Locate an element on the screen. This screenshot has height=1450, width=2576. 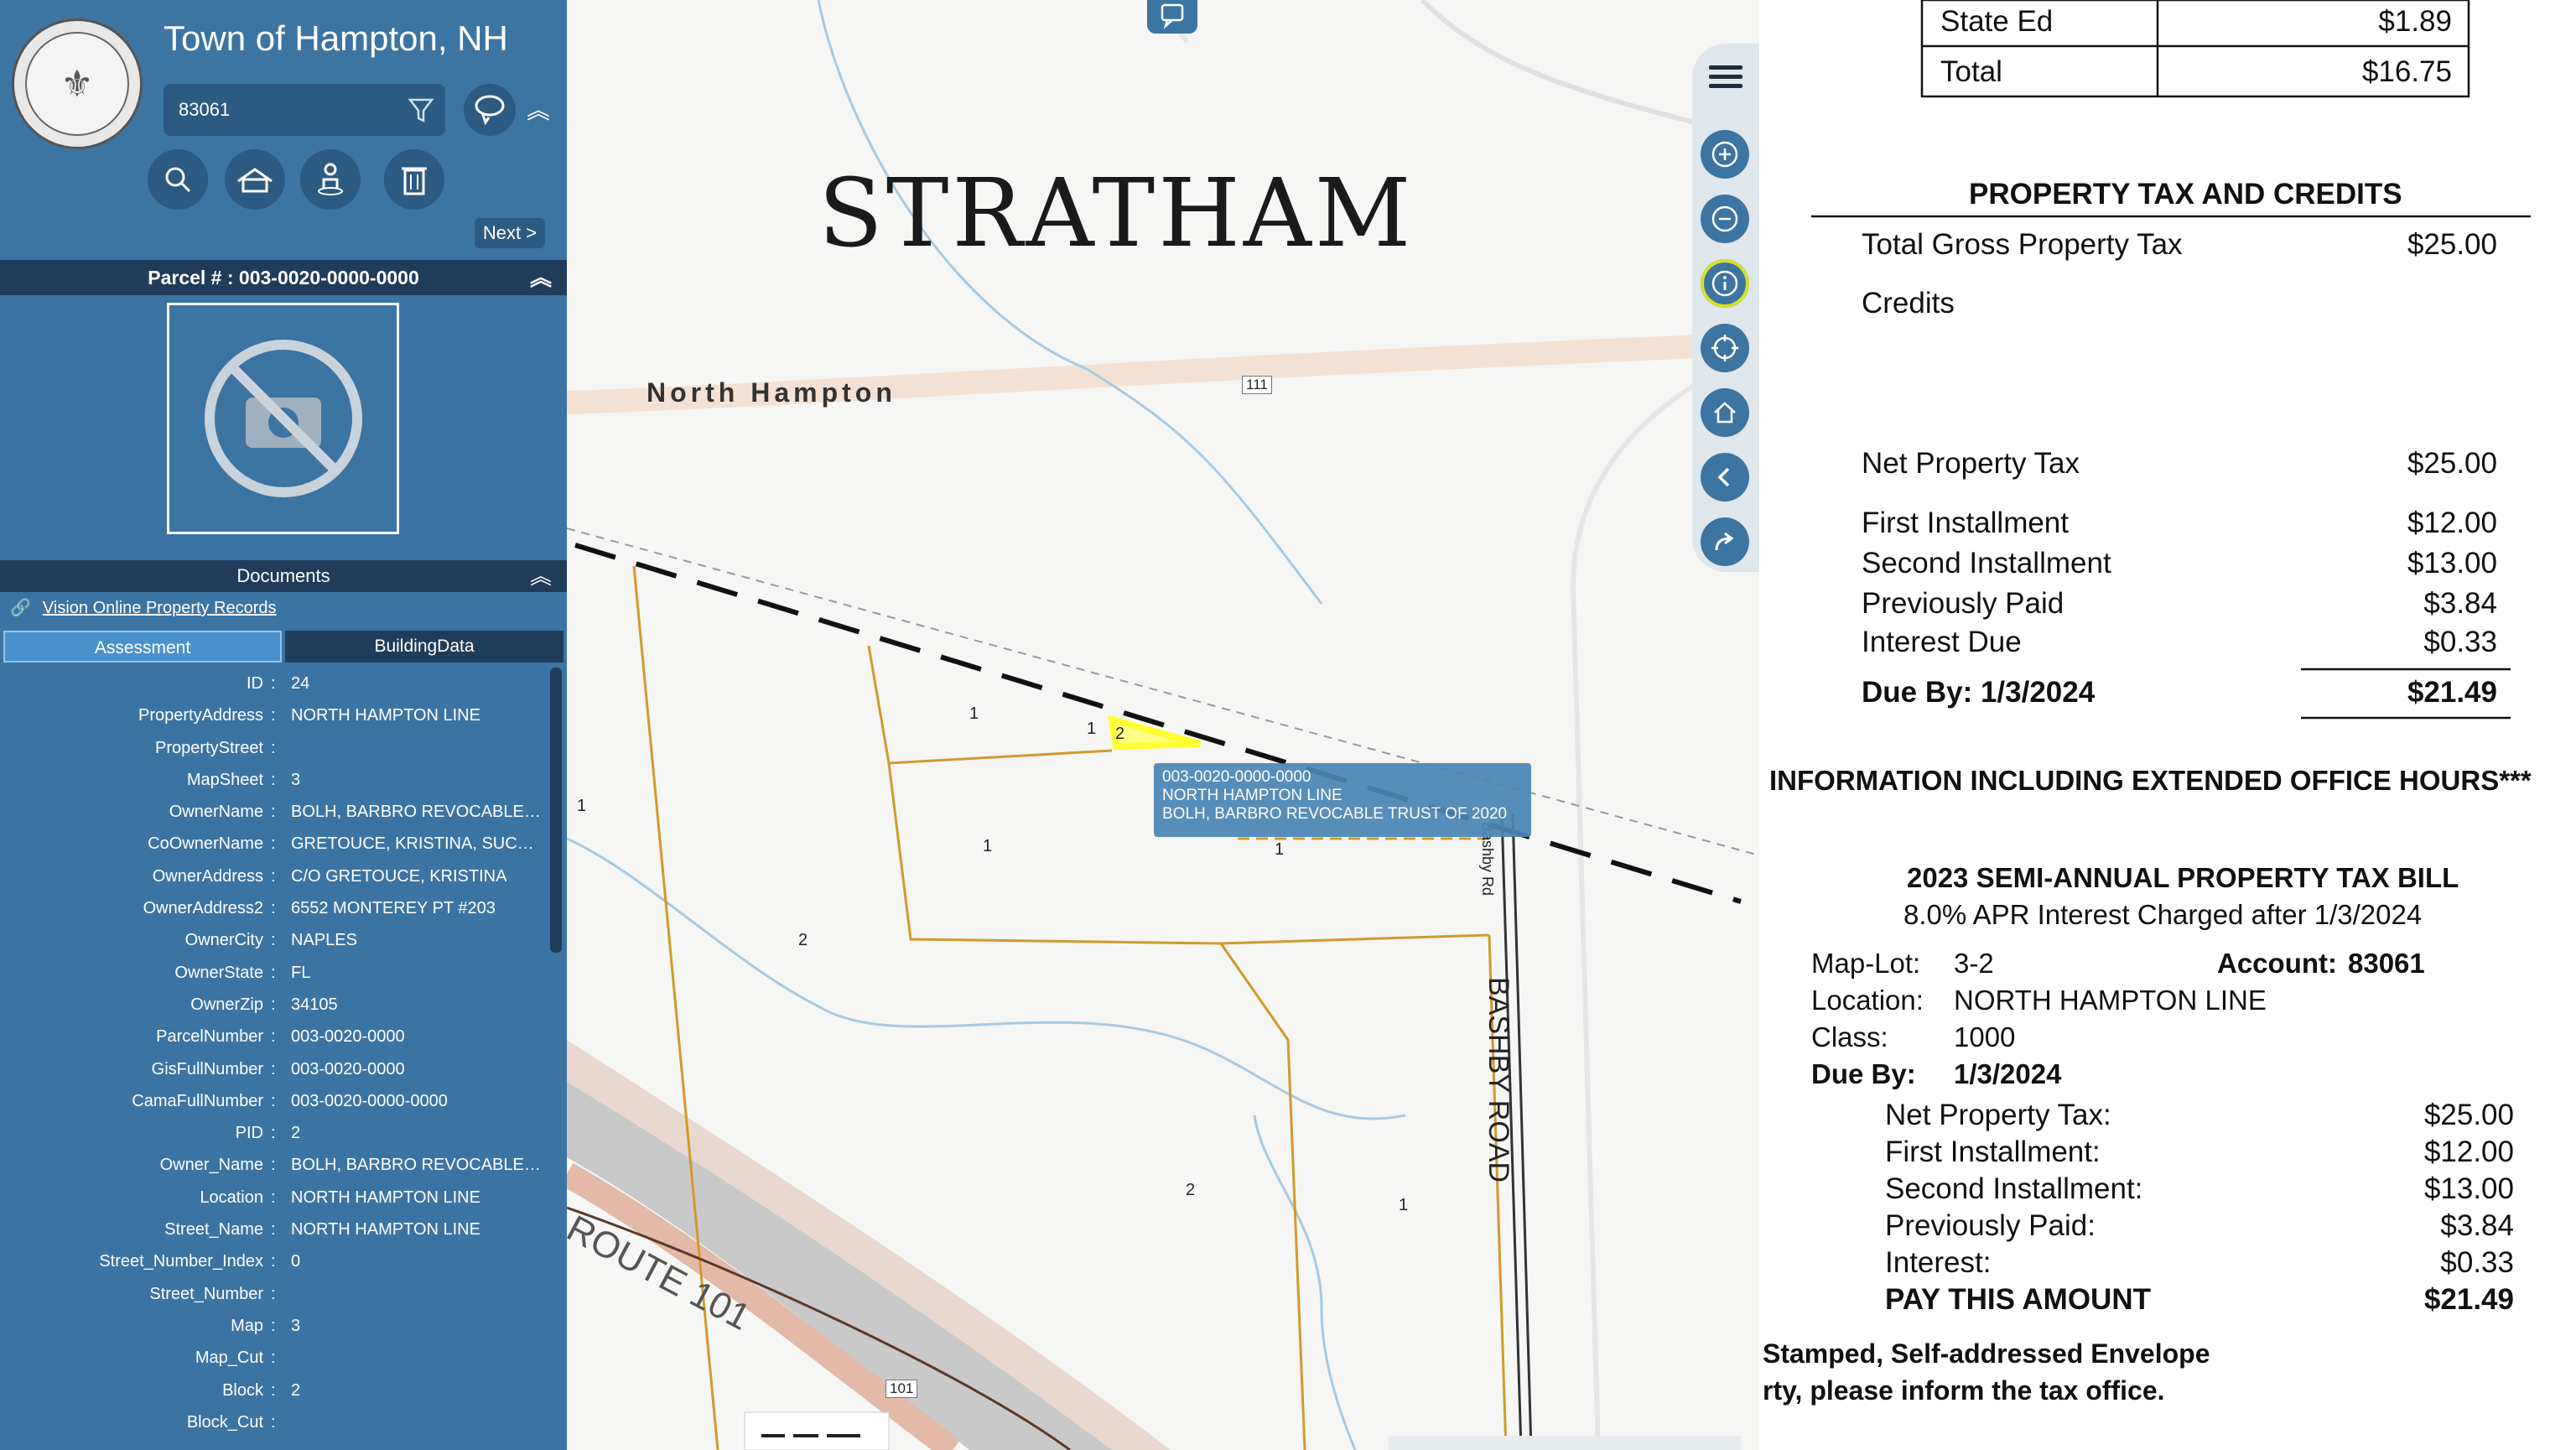
first-value: $12.00 is located at coordinates (2452, 523).